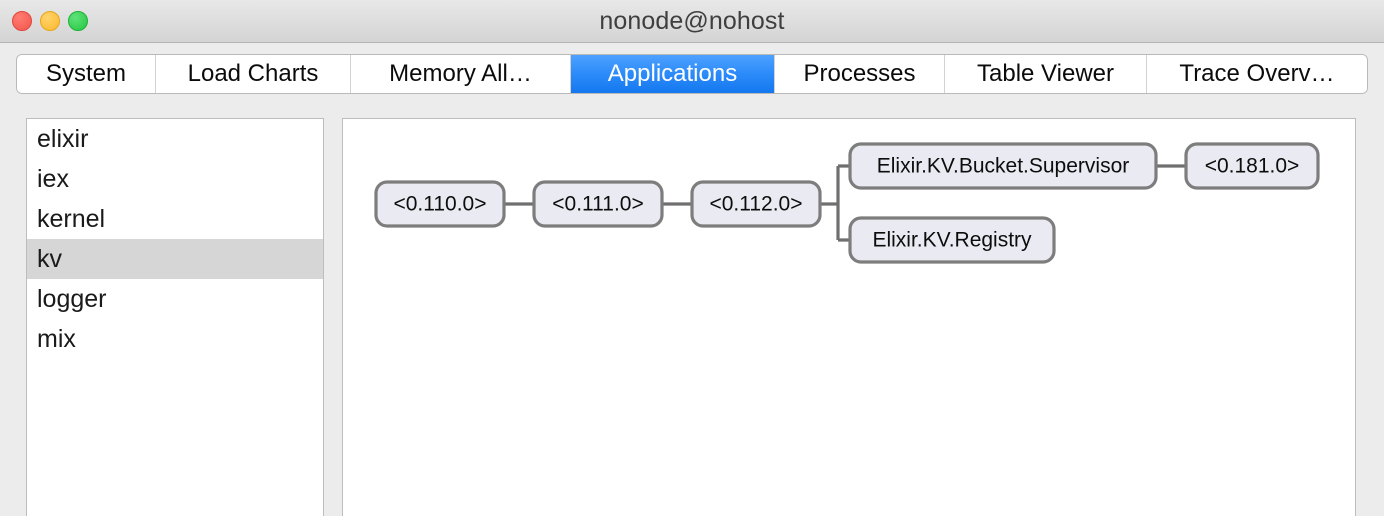  I want to click on window-title: nonode@nohost, so click(692, 21).